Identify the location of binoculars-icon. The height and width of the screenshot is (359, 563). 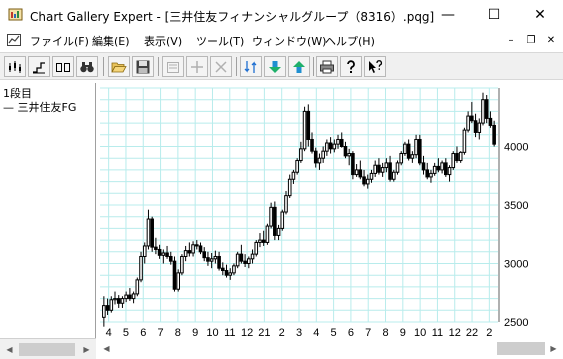
(87, 66).